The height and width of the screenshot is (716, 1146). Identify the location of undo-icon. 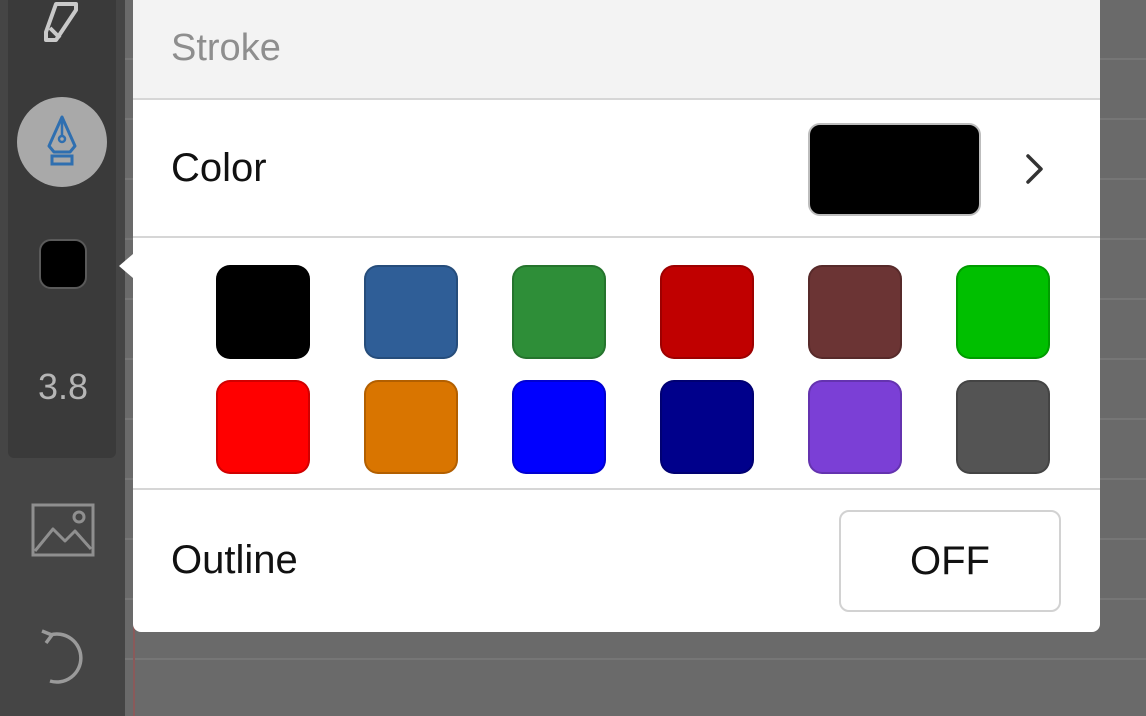
(62, 656).